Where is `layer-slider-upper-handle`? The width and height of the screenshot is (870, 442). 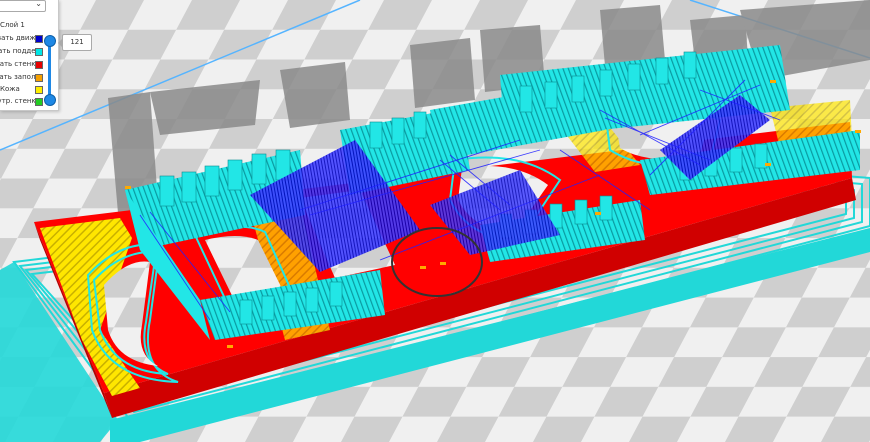 layer-slider-upper-handle is located at coordinates (50, 41).